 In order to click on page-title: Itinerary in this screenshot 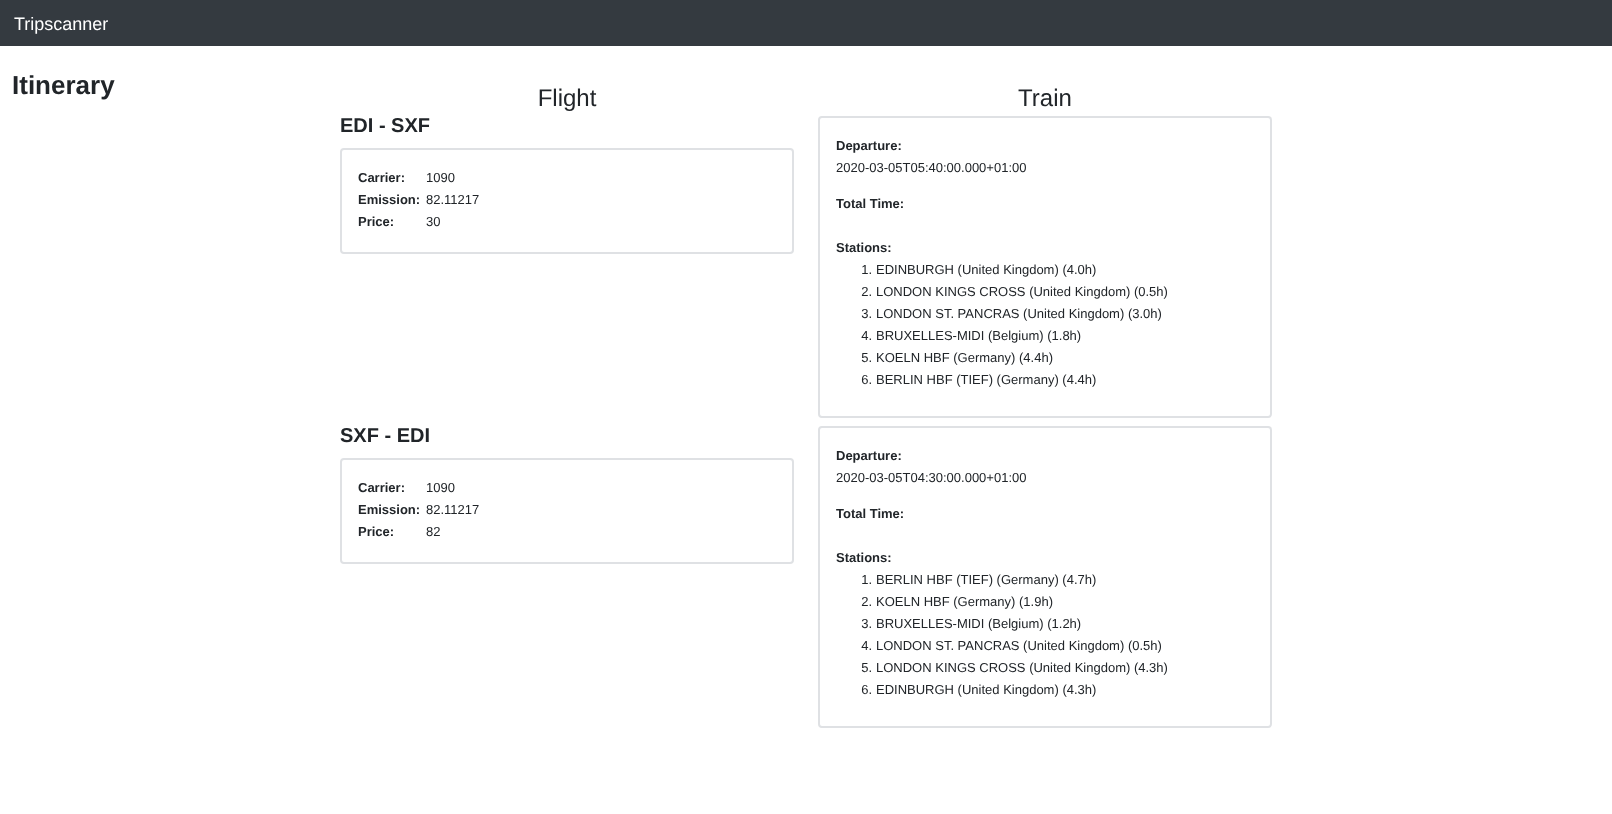, I will do `click(63, 85)`.